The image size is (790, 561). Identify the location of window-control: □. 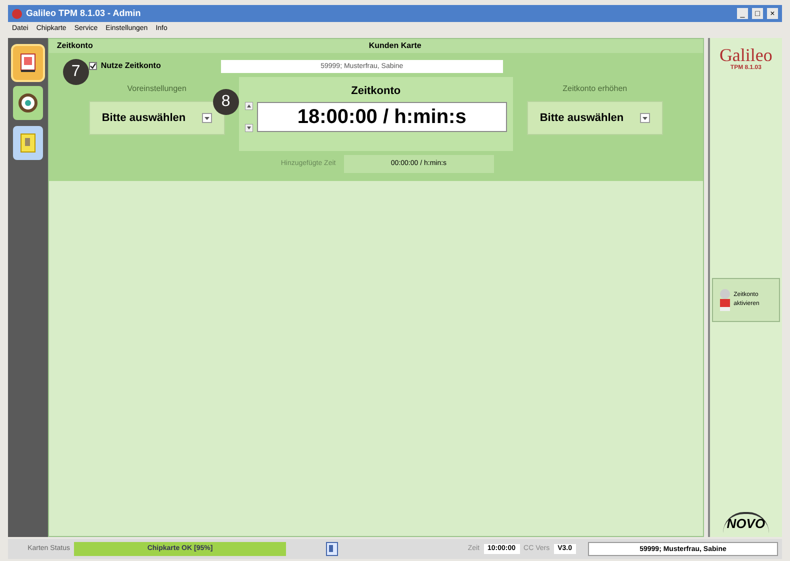
(757, 13).